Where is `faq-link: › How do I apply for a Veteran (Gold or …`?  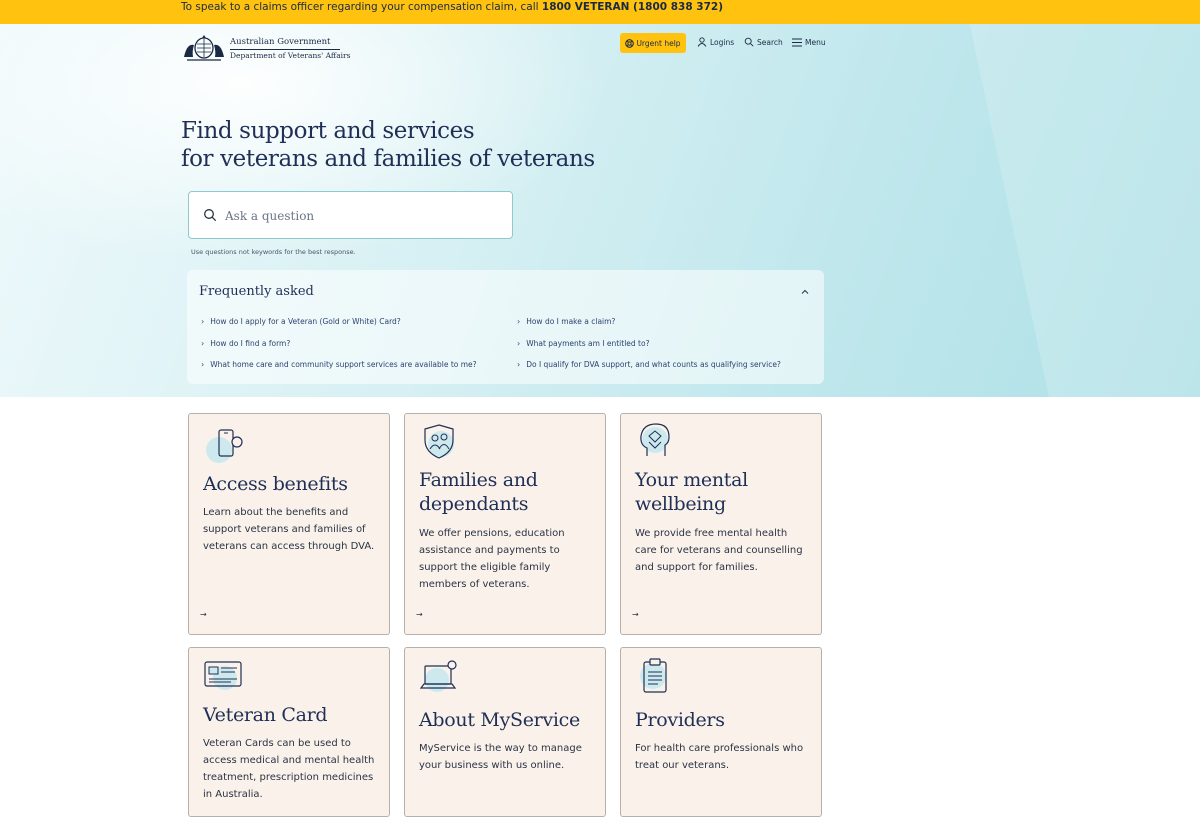 faq-link: › How do I apply for a Veteran (Gold or … is located at coordinates (301, 321).